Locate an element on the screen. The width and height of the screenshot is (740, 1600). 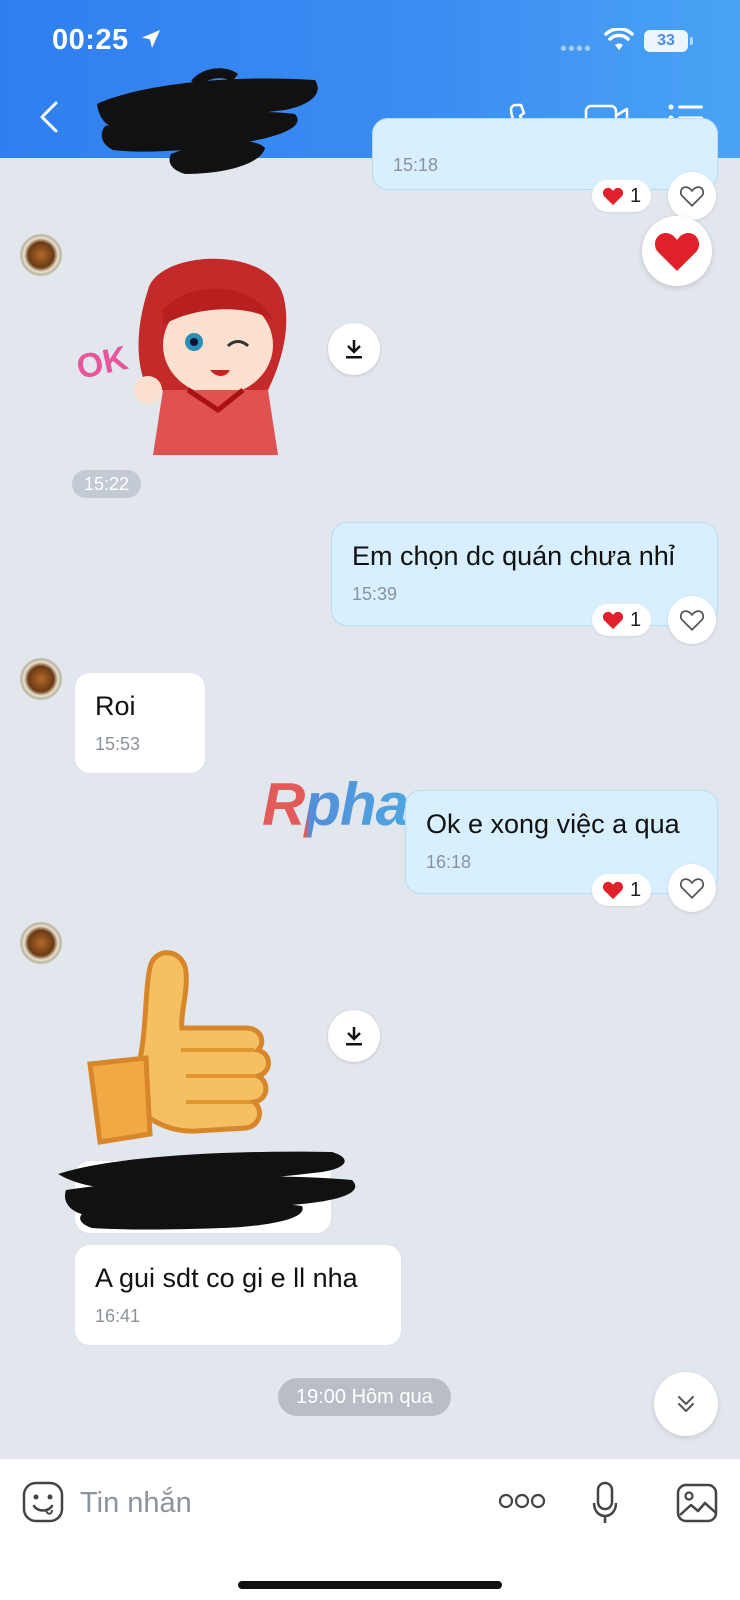
message-bubble-outgoing: 15:18 is located at coordinates (545, 154).